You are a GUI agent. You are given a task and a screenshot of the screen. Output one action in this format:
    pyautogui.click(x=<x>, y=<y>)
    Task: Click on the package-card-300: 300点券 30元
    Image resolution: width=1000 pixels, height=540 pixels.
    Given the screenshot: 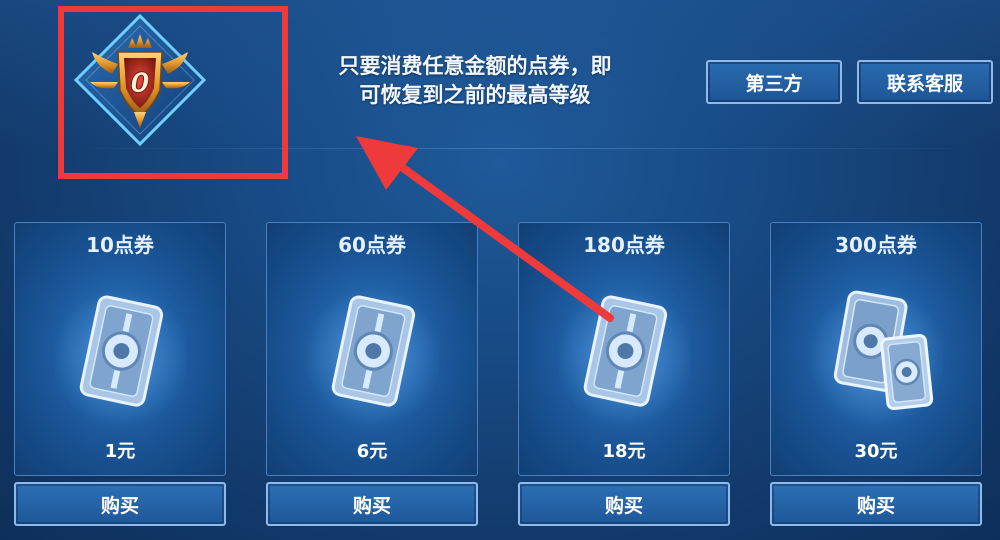 What is the action you would take?
    pyautogui.click(x=876, y=349)
    